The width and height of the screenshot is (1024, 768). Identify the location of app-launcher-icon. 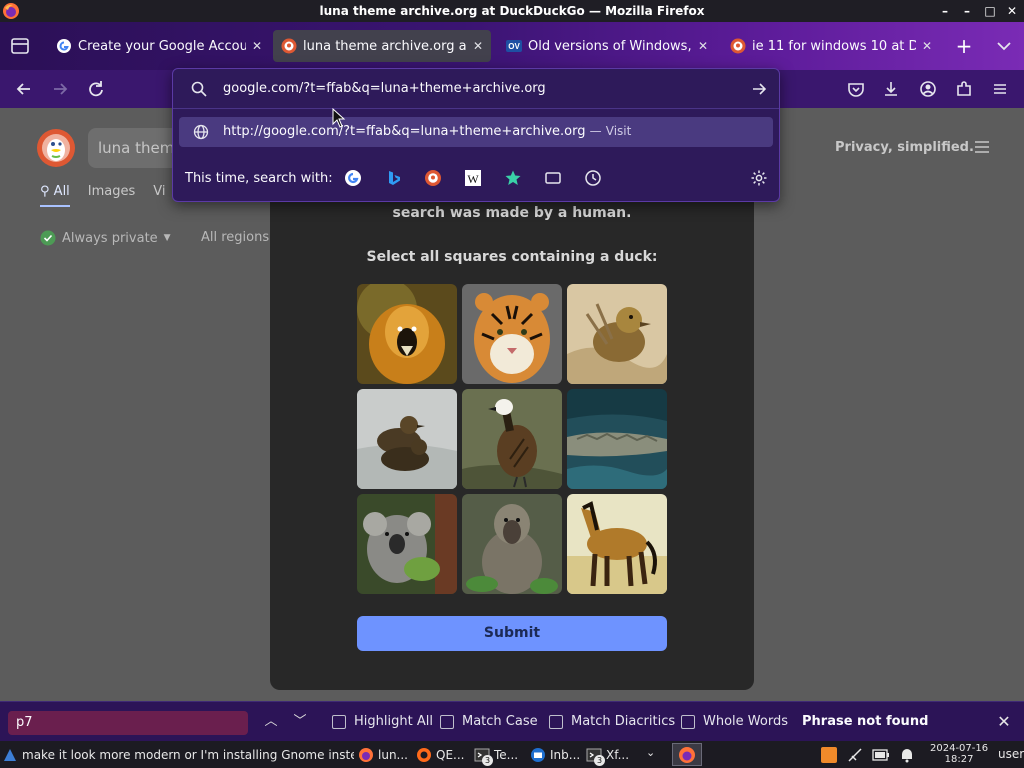
(10, 754).